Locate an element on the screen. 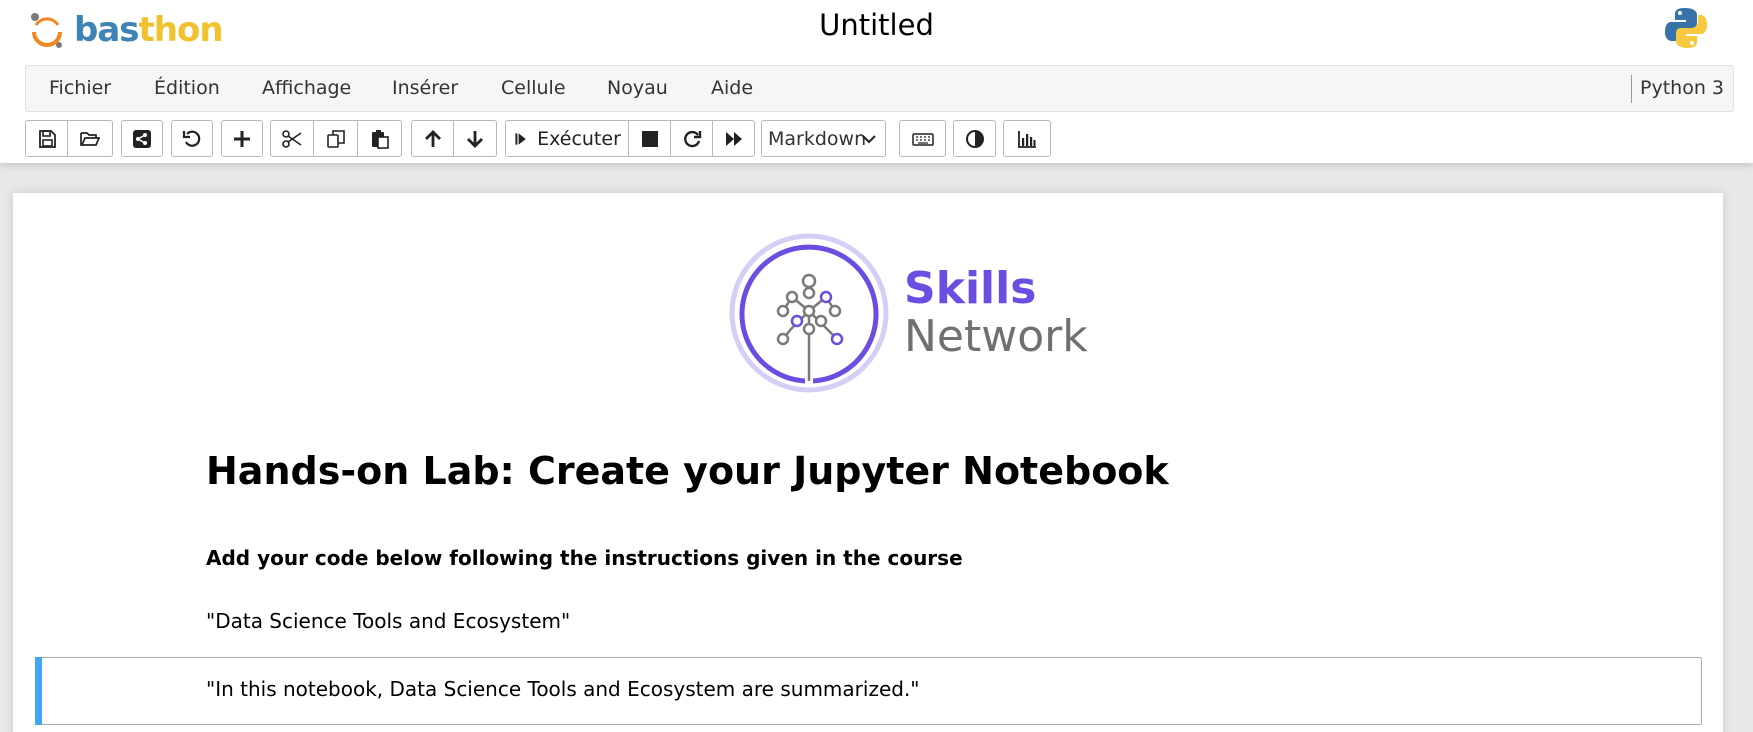 This screenshot has height=732, width=1753. share-icon is located at coordinates (142, 138).